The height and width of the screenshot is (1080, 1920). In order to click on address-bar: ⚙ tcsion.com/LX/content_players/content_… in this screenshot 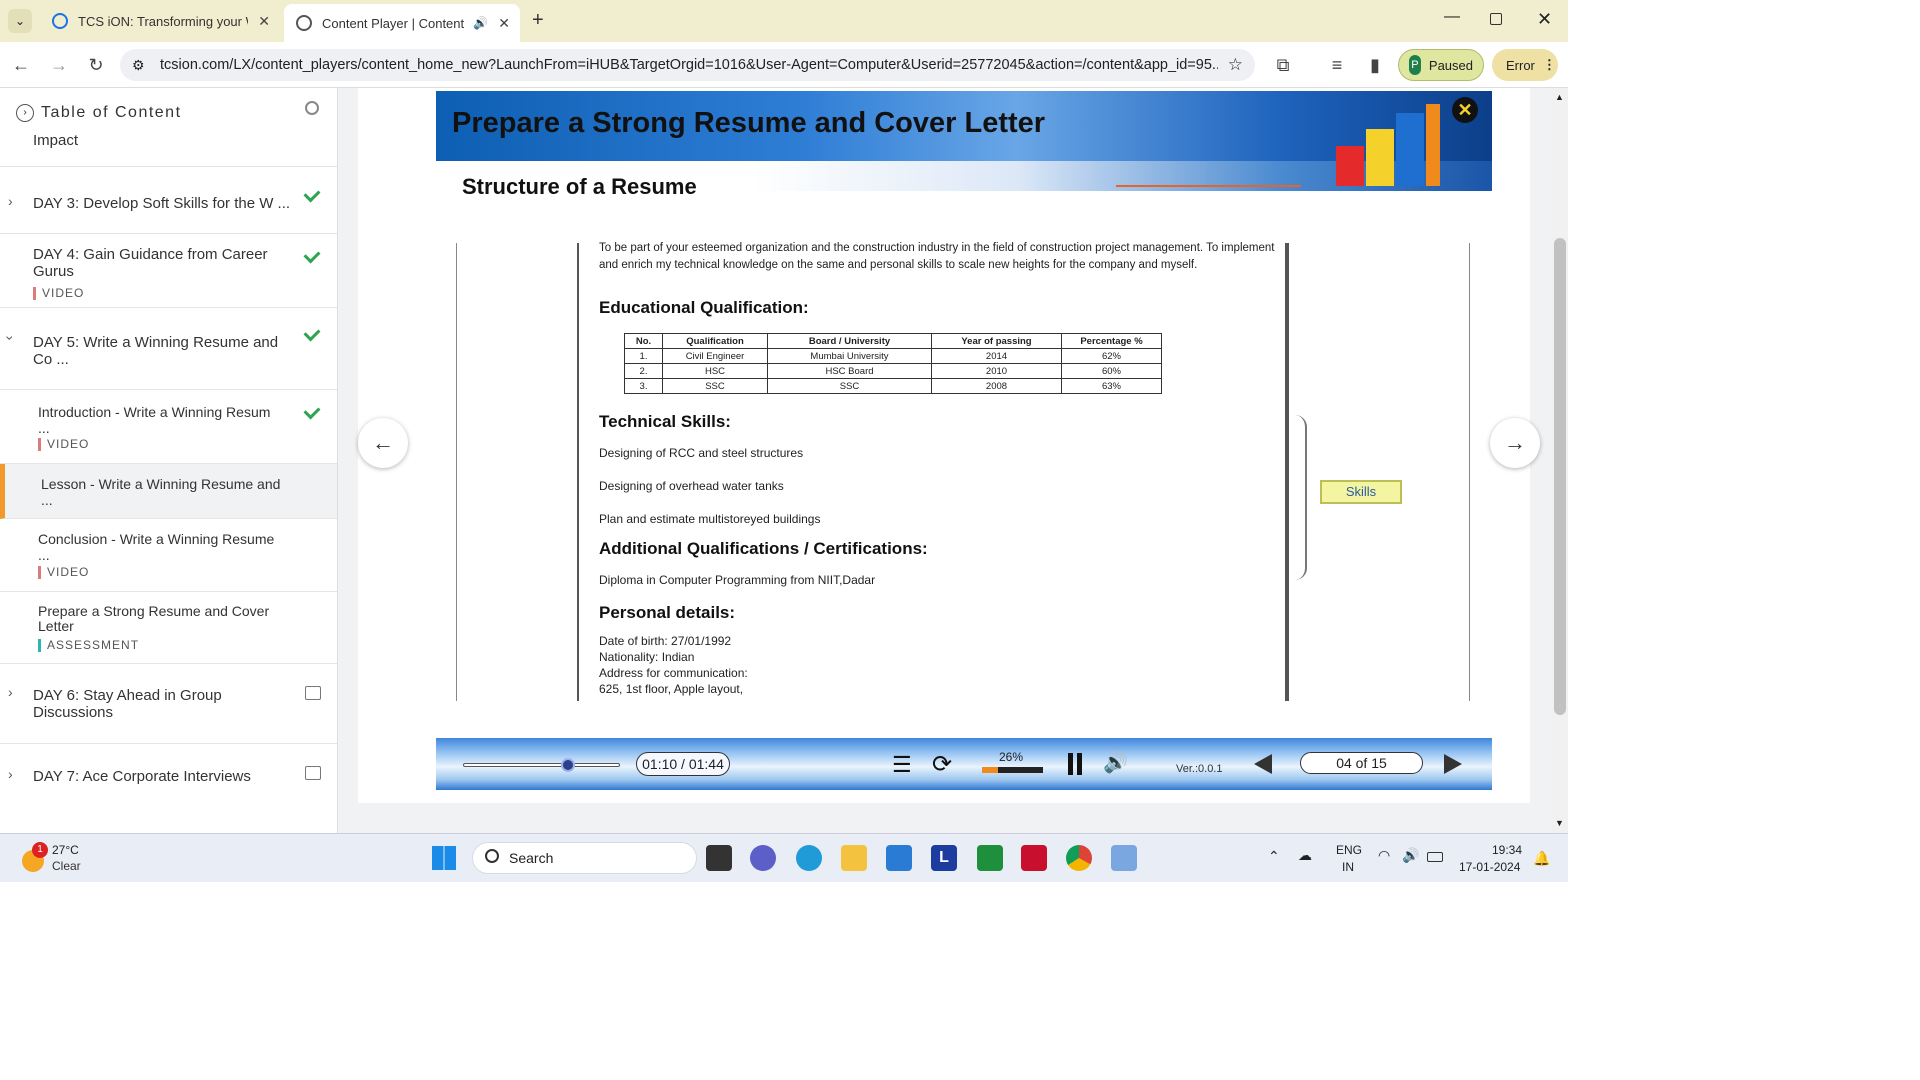, I will do `click(687, 65)`.